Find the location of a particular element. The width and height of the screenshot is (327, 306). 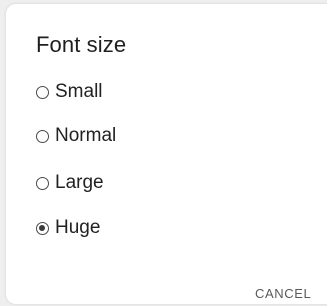

option-label: Normal is located at coordinates (86, 135).